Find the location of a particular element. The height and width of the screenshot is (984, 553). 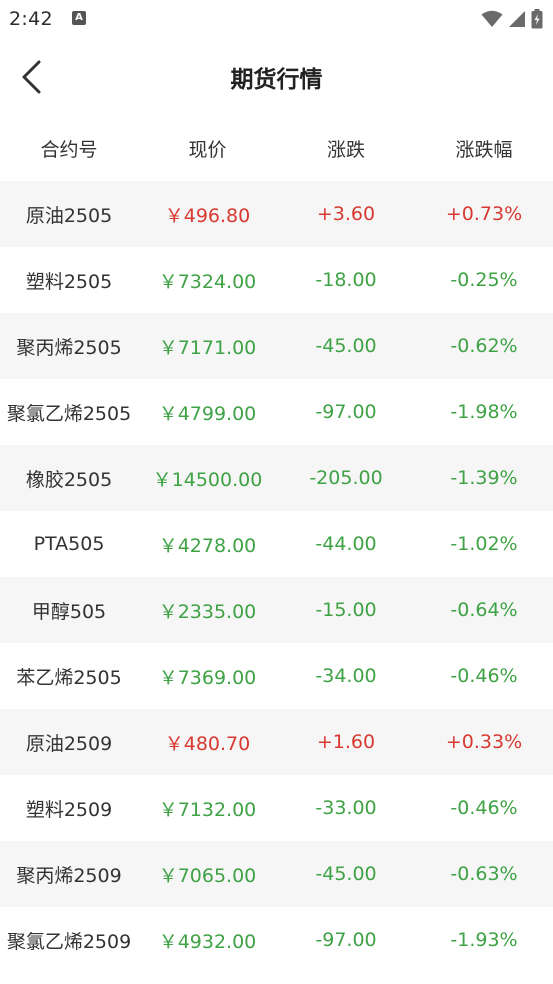

current-price: ￥7132.00 is located at coordinates (207, 809).